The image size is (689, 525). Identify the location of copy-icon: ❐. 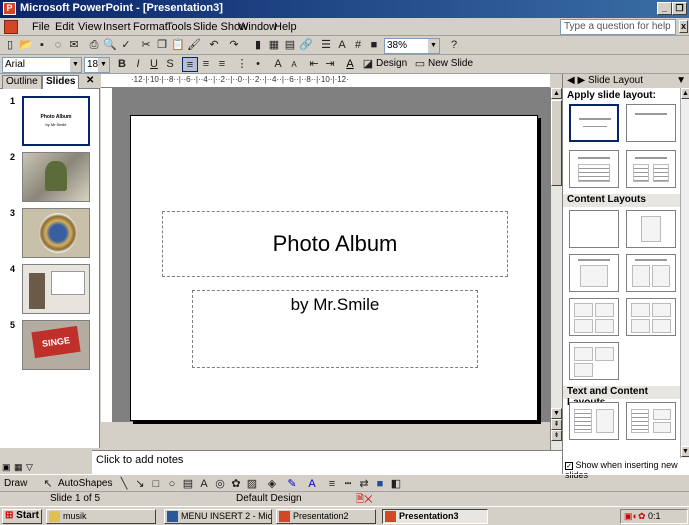
(162, 45).